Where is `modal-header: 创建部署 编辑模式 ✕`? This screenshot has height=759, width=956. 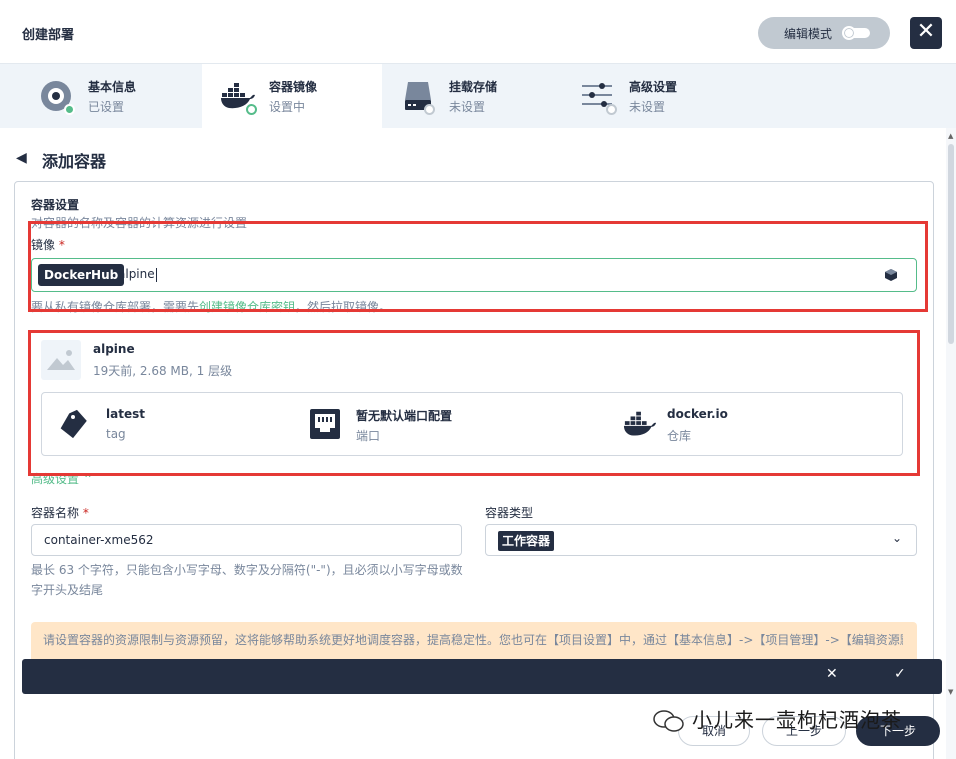 modal-header: 创建部署 编辑模式 ✕ is located at coordinates (478, 32).